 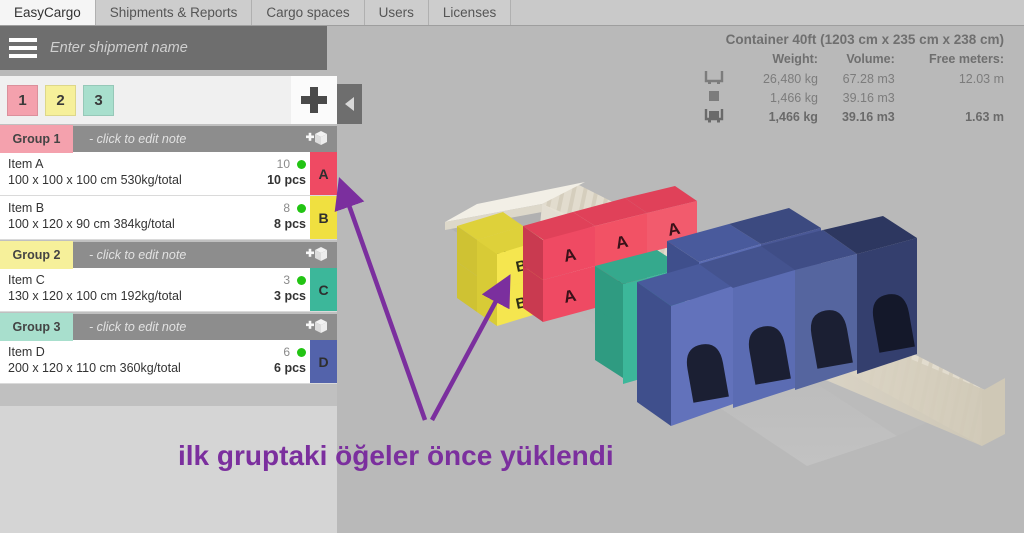 I want to click on cargo-volume: 39.16 m3, so click(x=868, y=97).